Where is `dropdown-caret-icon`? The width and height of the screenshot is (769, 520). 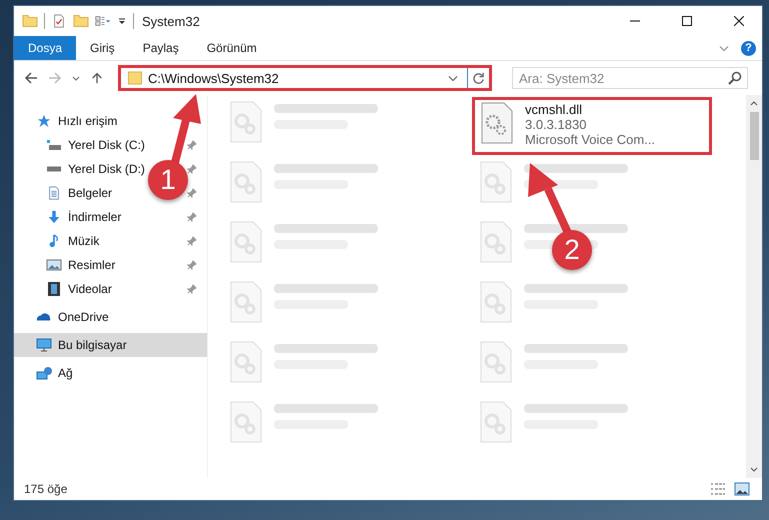
dropdown-caret-icon is located at coordinates (453, 78).